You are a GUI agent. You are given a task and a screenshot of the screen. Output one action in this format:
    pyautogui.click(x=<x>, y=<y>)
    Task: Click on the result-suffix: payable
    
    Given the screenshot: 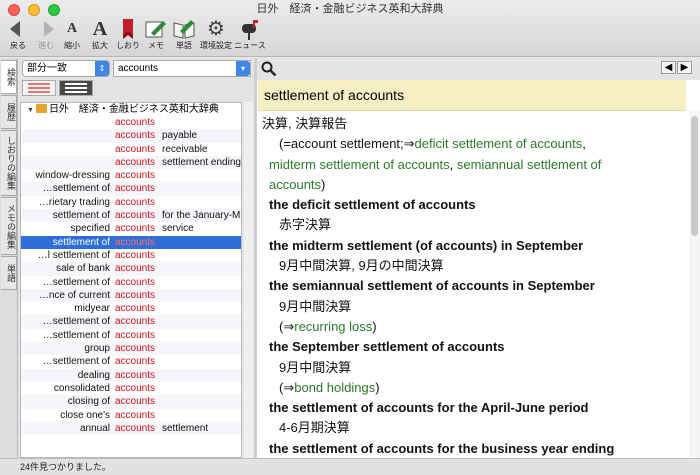 What is the action you would take?
    pyautogui.click(x=180, y=136)
    